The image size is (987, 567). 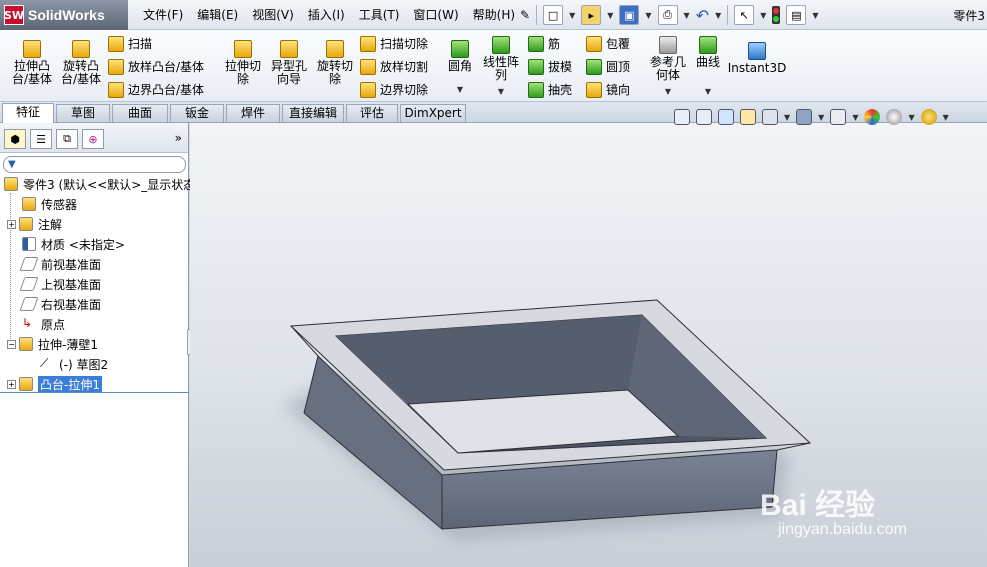 I want to click on property-manager-icon: ☰, so click(x=41, y=139).